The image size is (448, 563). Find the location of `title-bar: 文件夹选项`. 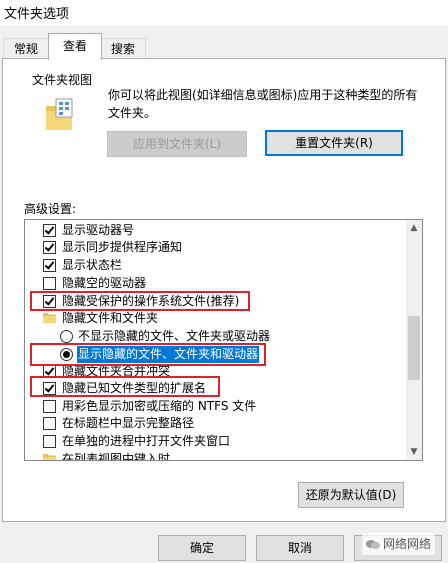

title-bar: 文件夹选项 is located at coordinates (224, 13).